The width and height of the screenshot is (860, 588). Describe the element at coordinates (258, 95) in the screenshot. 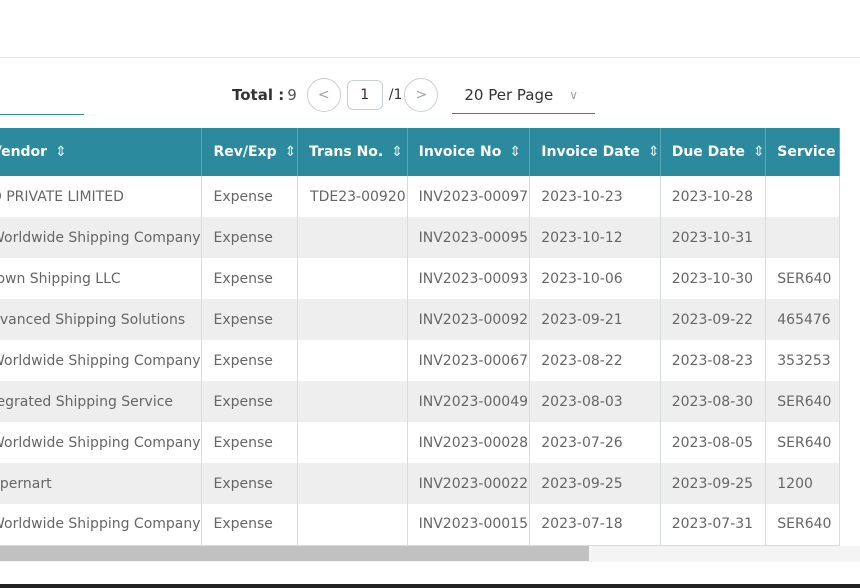

I see `total-label: Total :` at that location.